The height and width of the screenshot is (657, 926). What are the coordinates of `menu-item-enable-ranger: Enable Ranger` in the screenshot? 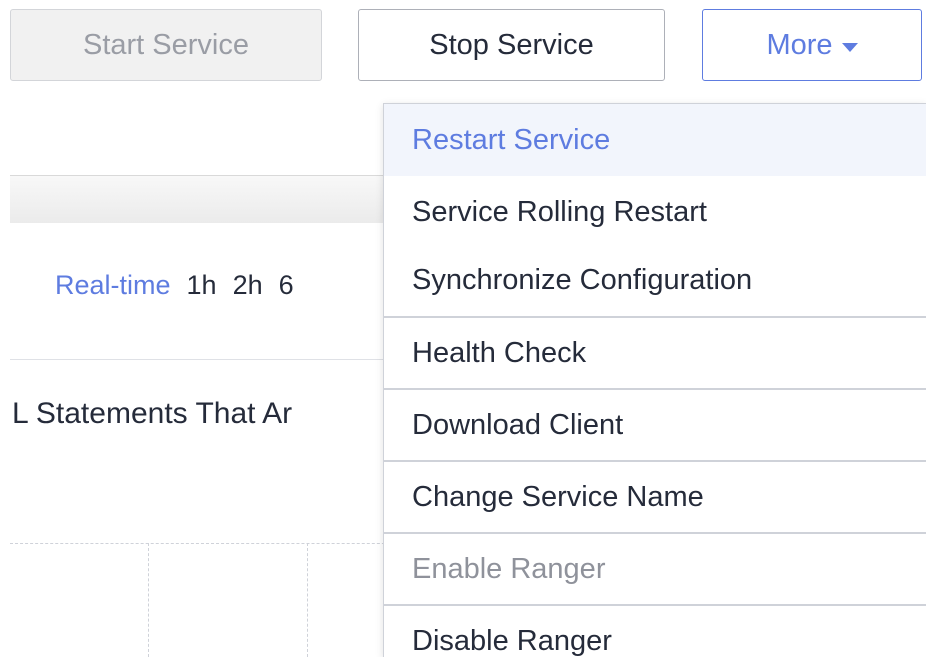 It's located at (509, 568).